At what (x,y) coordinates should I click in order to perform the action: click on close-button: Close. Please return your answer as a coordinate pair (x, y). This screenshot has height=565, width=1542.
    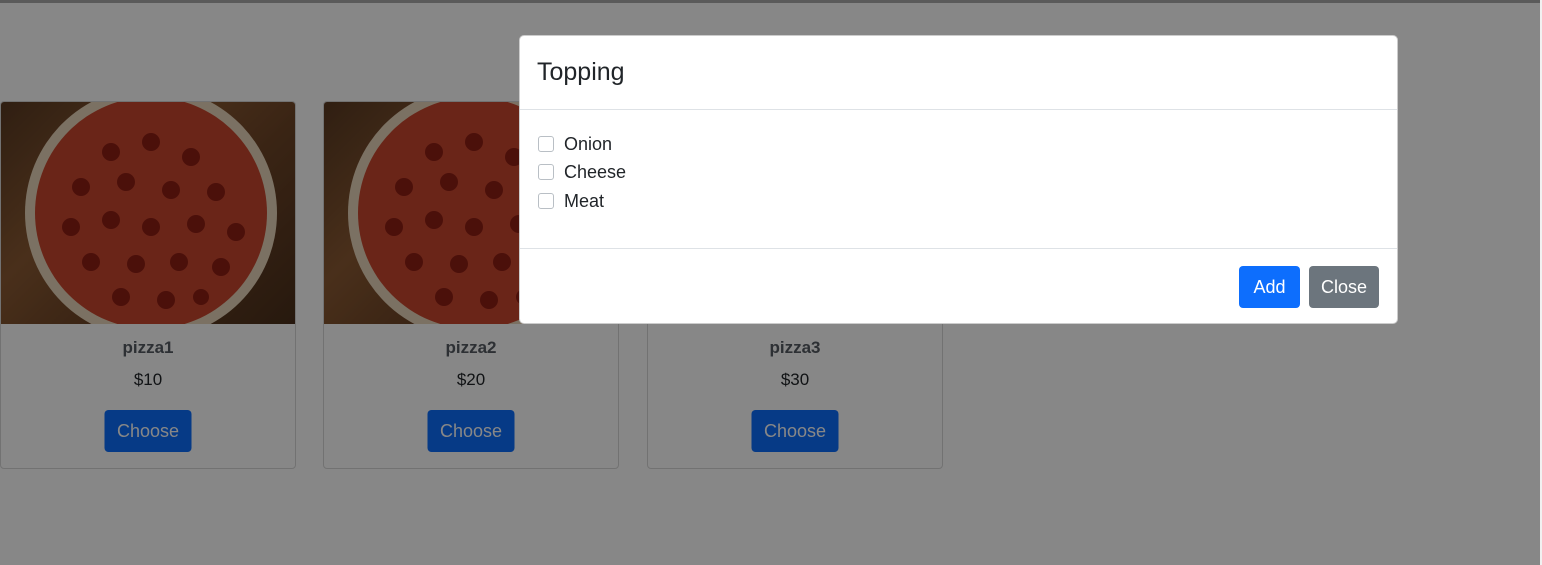
    Looking at the image, I should click on (1344, 287).